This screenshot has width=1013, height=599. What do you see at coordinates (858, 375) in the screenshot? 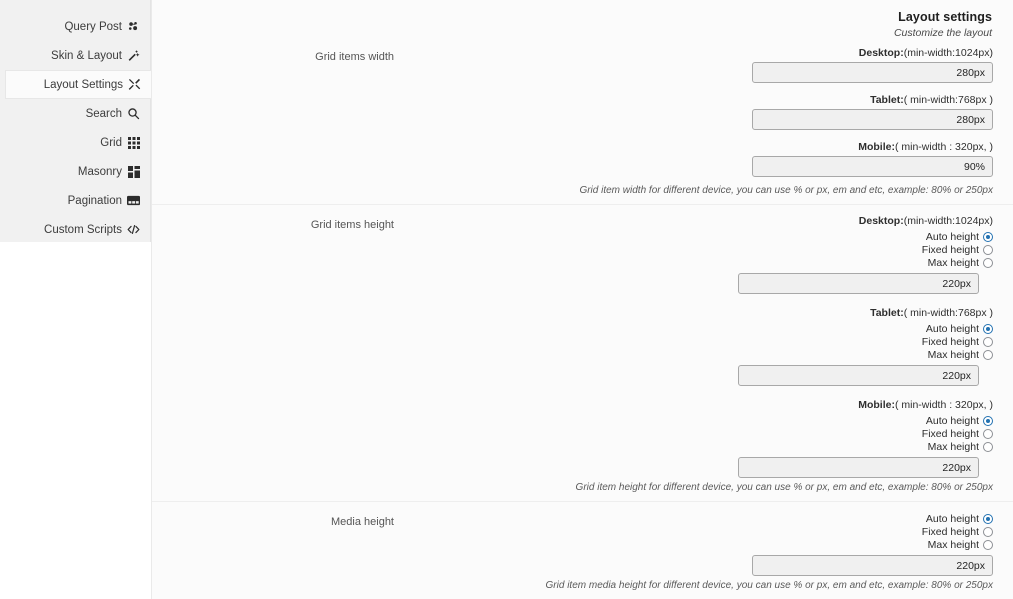
I see `grid-height-tablet-input` at bounding box center [858, 375].